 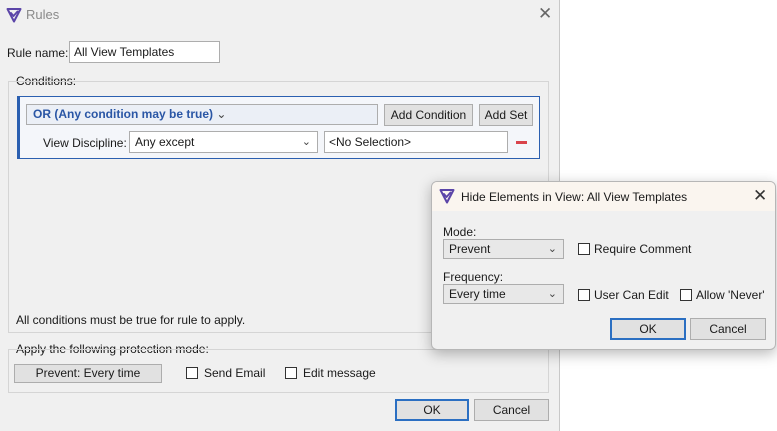 What do you see at coordinates (428, 115) in the screenshot?
I see `add-condition-button: Add Condition` at bounding box center [428, 115].